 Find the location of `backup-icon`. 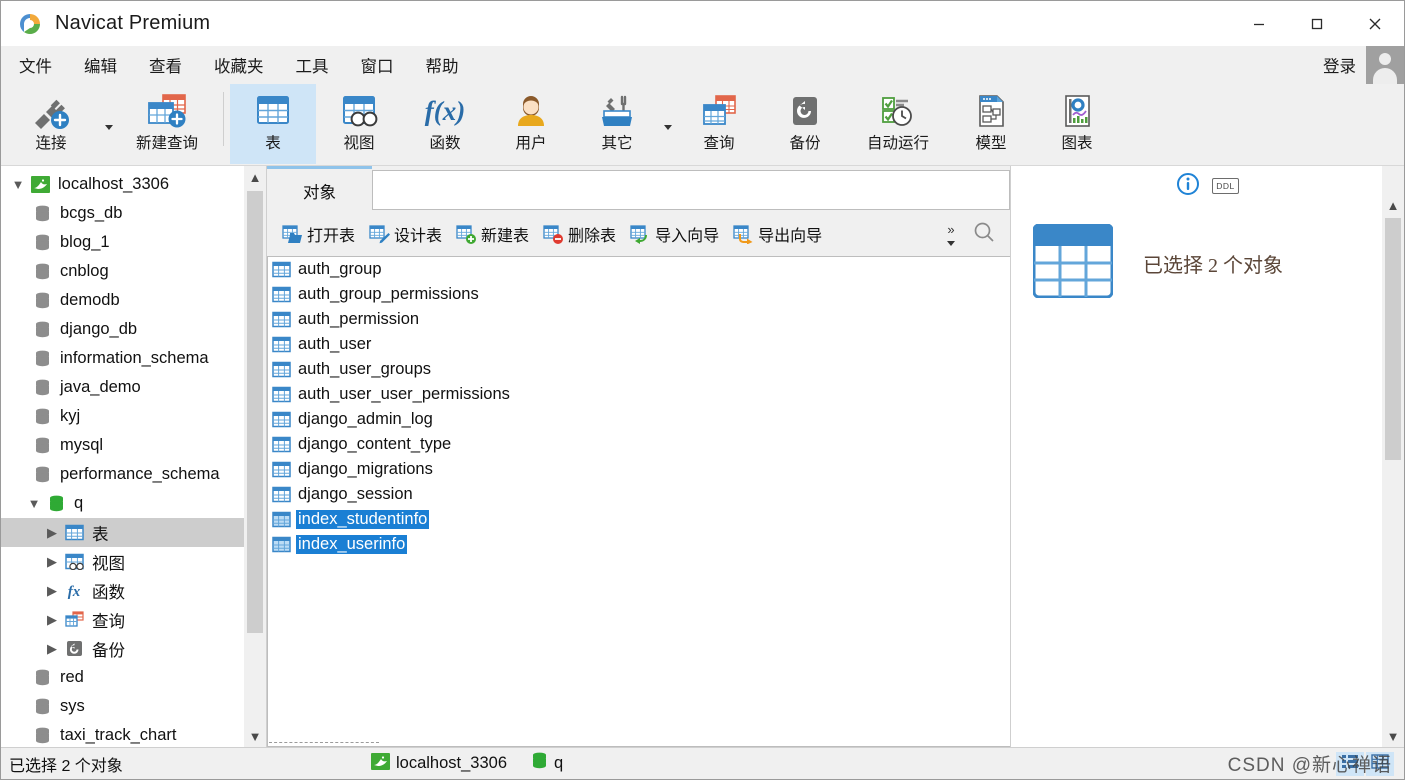

backup-icon is located at coordinates (805, 112).